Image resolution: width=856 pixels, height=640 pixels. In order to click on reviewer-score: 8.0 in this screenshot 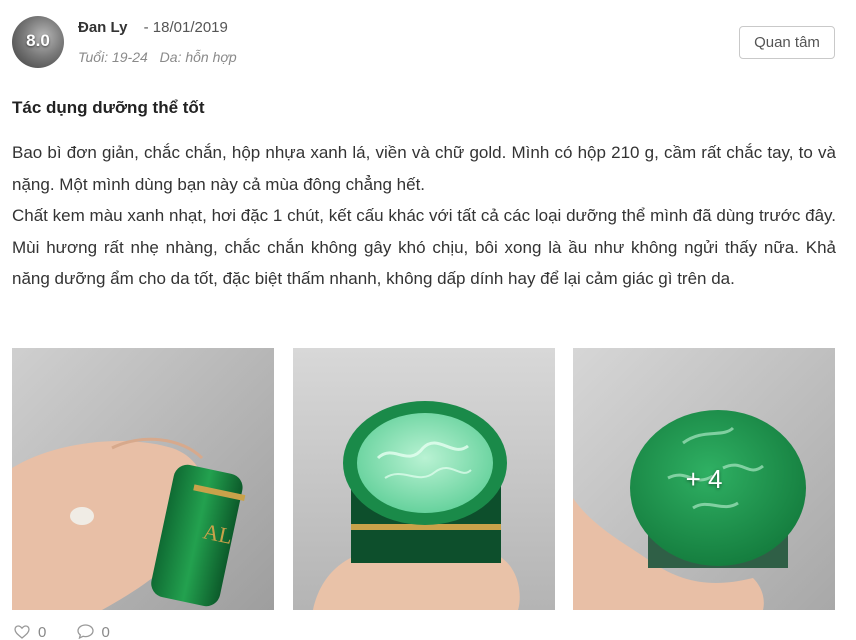, I will do `click(38, 40)`.